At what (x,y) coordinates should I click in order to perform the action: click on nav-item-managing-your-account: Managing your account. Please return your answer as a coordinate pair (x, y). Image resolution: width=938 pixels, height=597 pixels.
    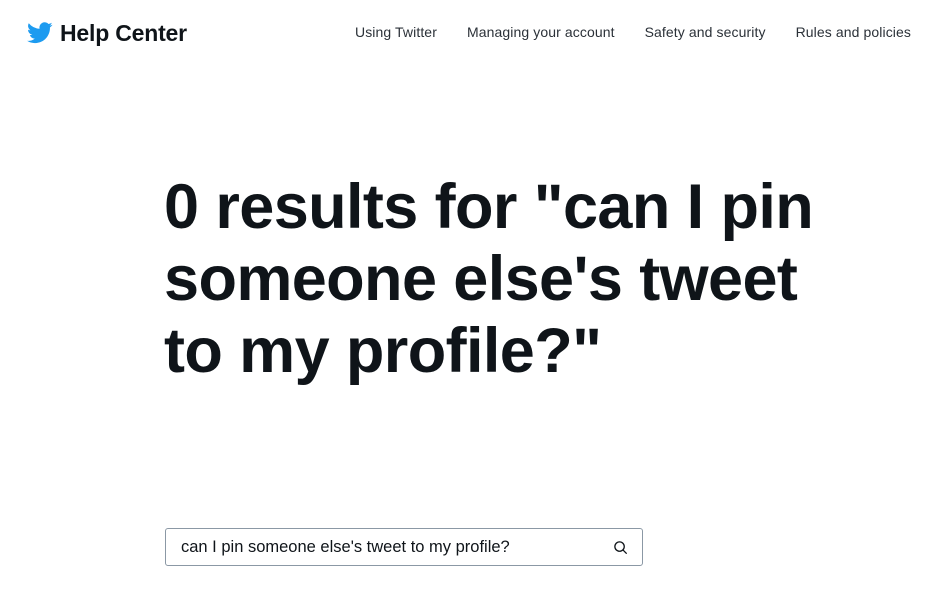
    Looking at the image, I should click on (541, 32).